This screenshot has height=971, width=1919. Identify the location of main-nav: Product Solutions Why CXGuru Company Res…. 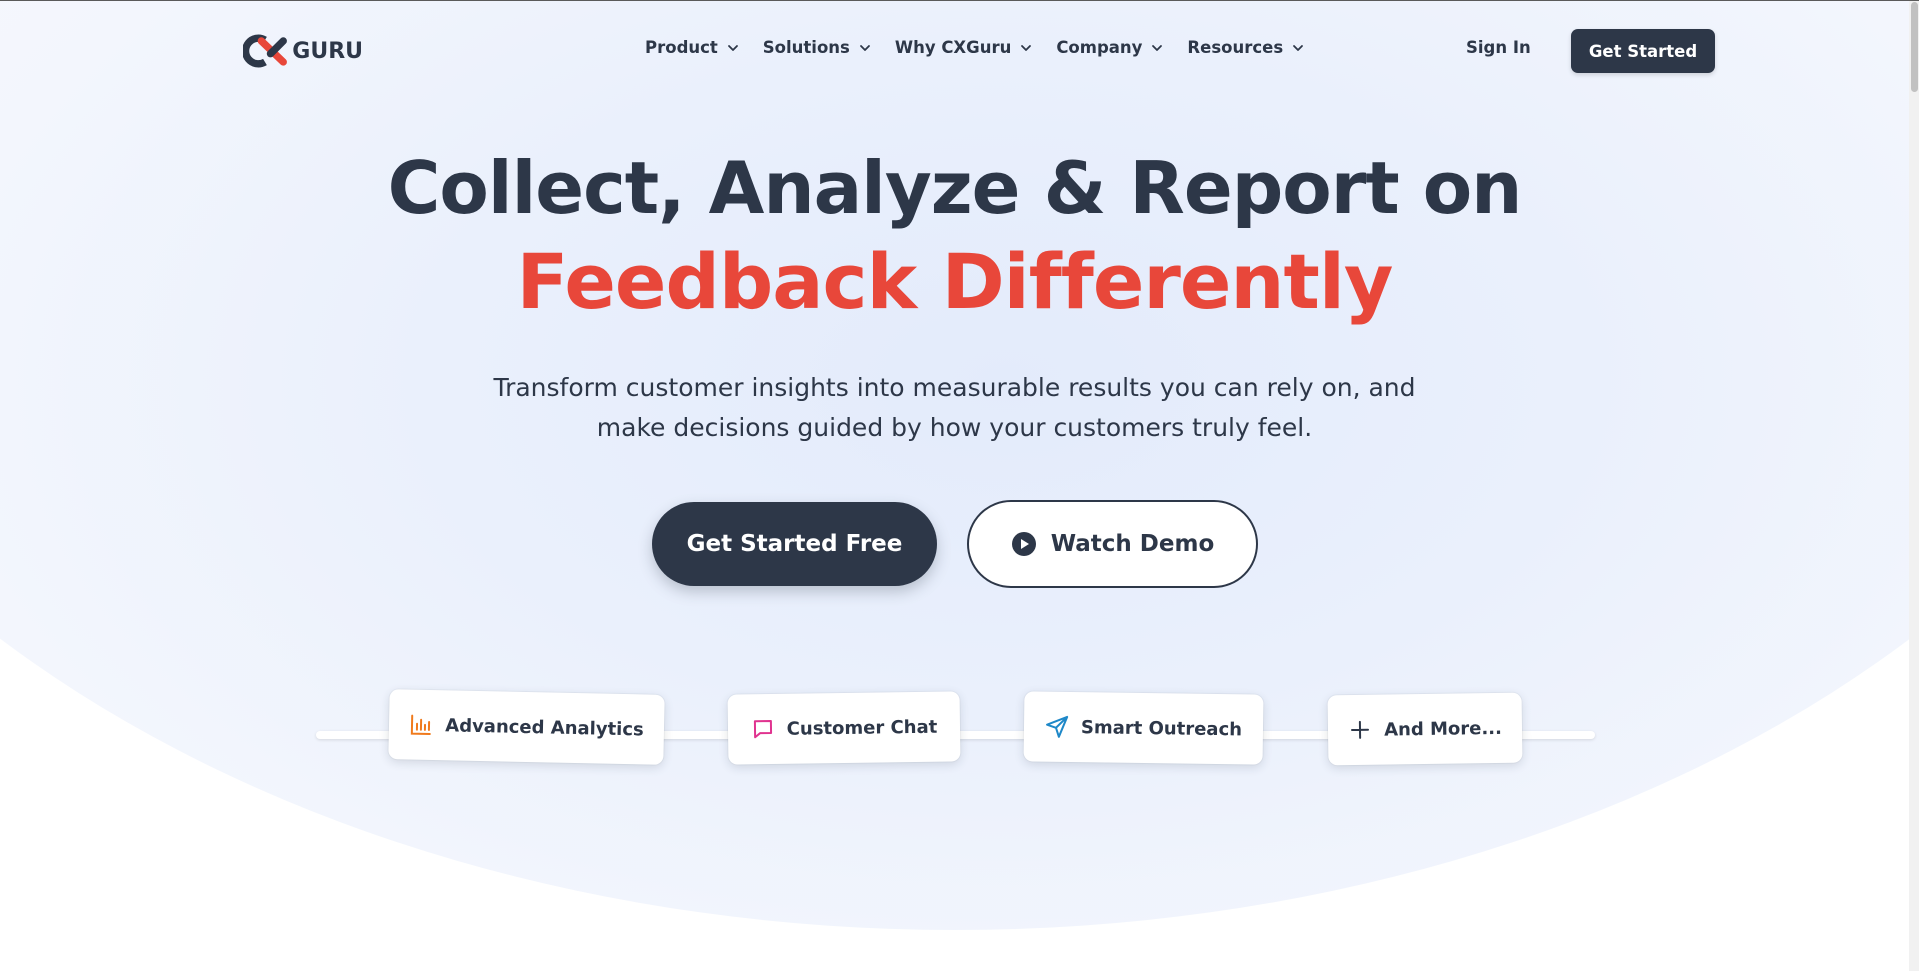
(986, 47).